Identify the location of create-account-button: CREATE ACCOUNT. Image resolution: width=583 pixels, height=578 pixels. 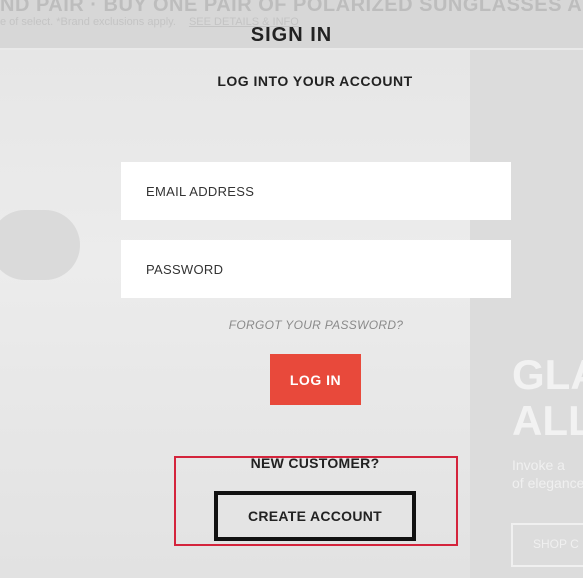
(315, 516).